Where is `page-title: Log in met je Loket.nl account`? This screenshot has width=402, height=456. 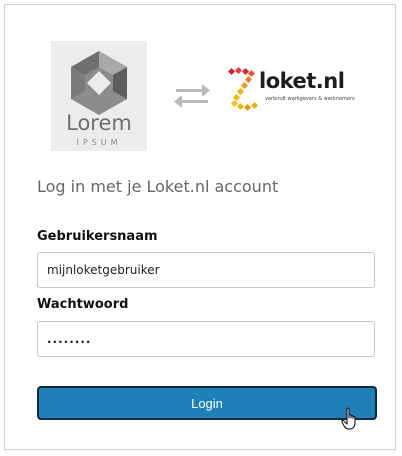 page-title: Log in met je Loket.nl account is located at coordinates (158, 186).